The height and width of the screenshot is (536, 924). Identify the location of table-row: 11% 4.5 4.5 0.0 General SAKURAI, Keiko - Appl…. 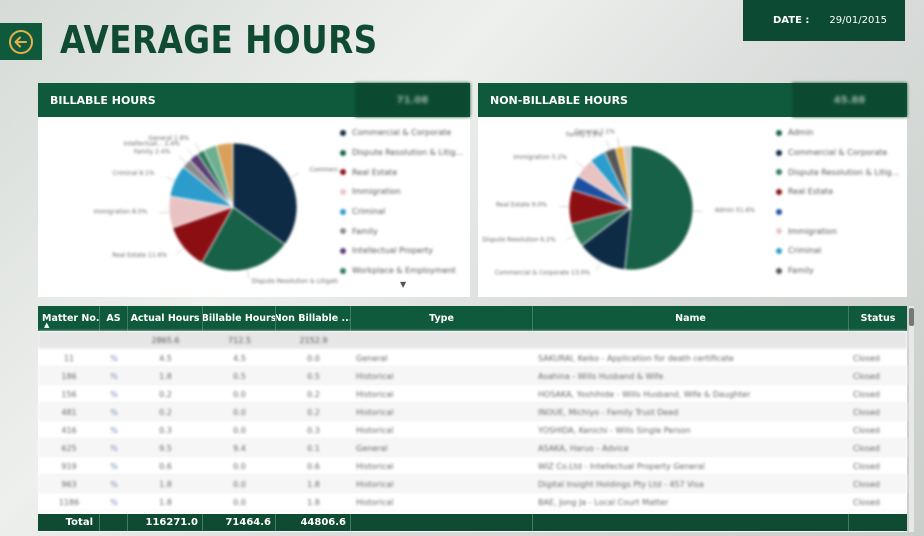
(472, 358).